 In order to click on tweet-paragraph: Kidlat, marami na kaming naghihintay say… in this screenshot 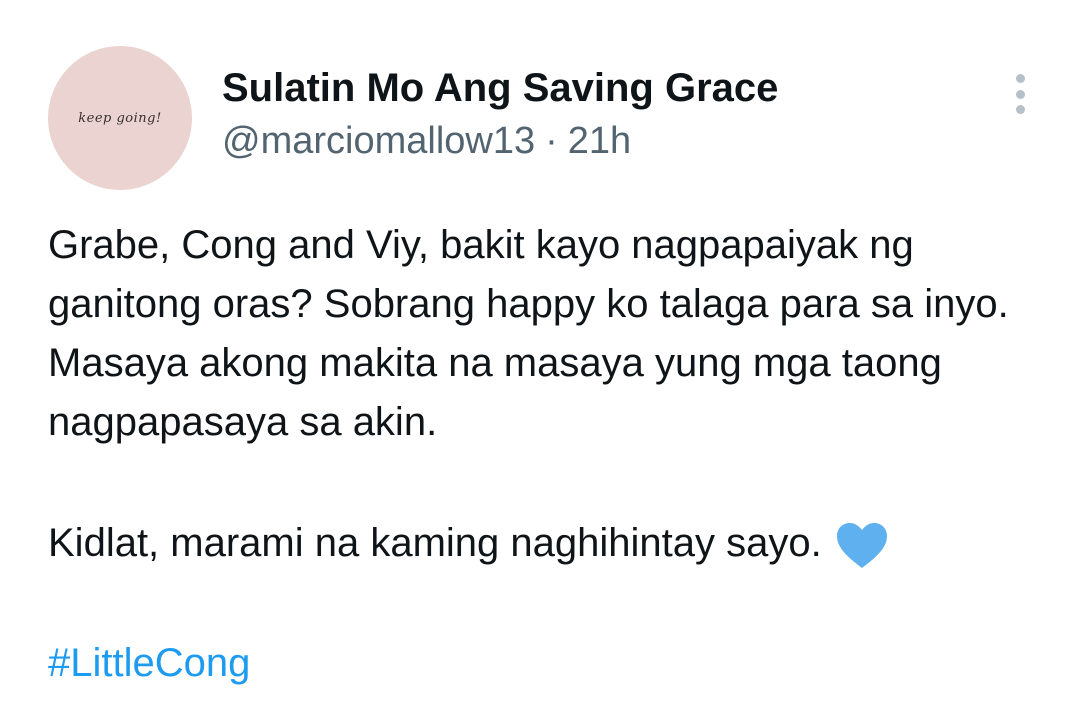, I will do `click(435, 543)`.